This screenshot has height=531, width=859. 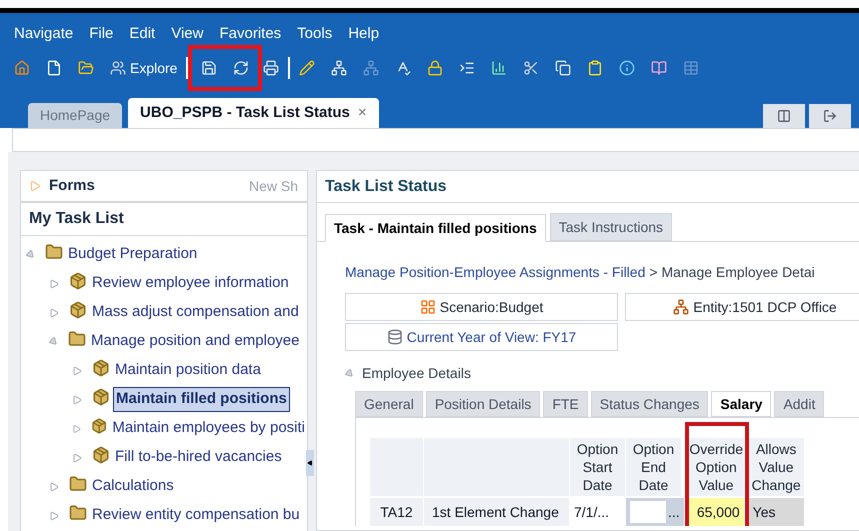 I want to click on menu-item: View, so click(x=187, y=38).